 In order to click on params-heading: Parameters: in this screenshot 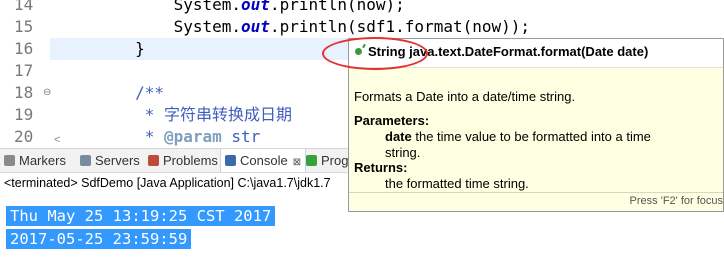, I will do `click(392, 120)`.